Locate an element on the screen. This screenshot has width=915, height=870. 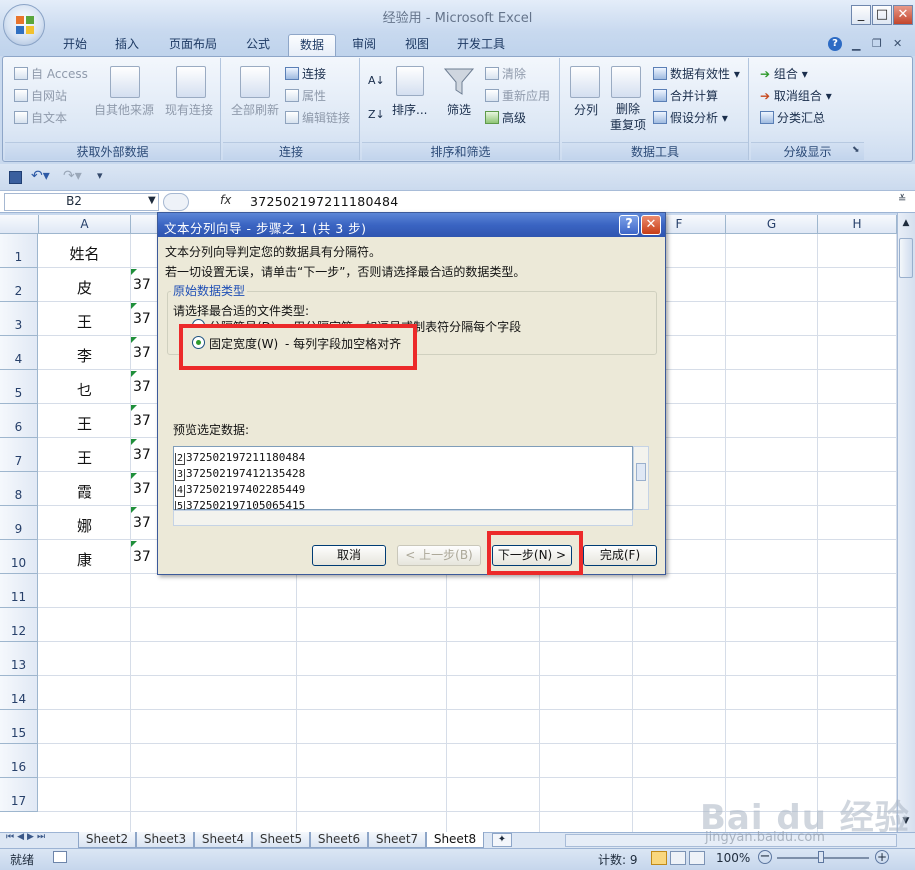
properties-button: 属性 is located at coordinates (305, 95).